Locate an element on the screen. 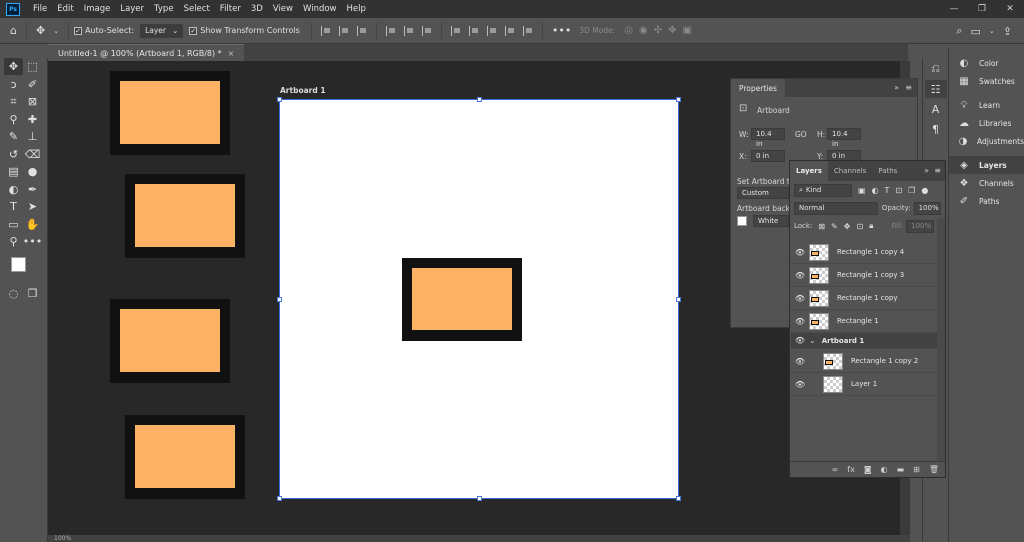 The width and height of the screenshot is (1024, 542). minimize-icon: — is located at coordinates (954, 9).